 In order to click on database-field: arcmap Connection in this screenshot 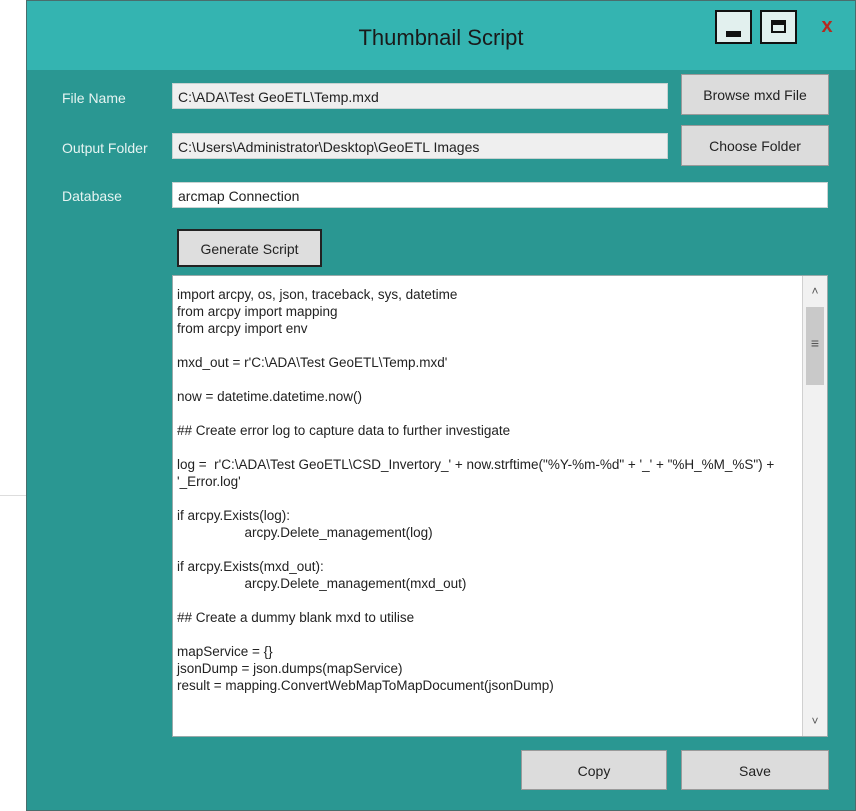, I will do `click(500, 195)`.